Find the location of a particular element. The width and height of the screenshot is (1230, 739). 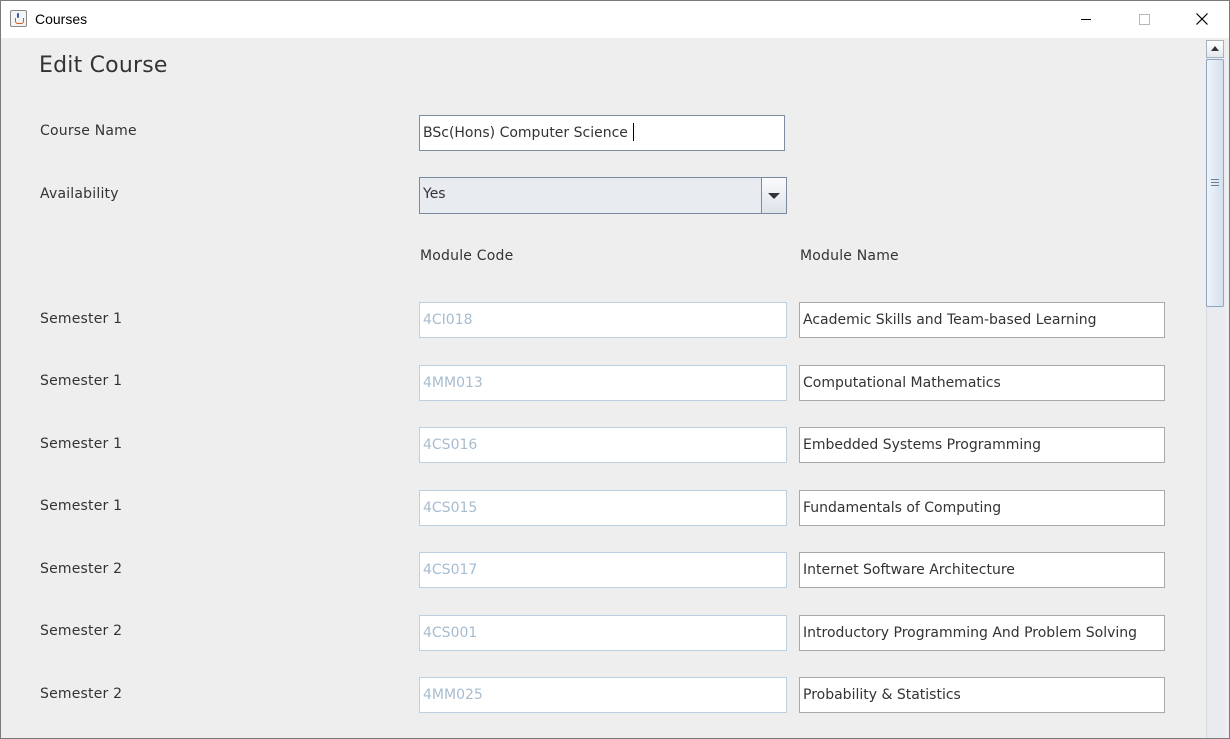

module-code-header: Module Code is located at coordinates (467, 256).